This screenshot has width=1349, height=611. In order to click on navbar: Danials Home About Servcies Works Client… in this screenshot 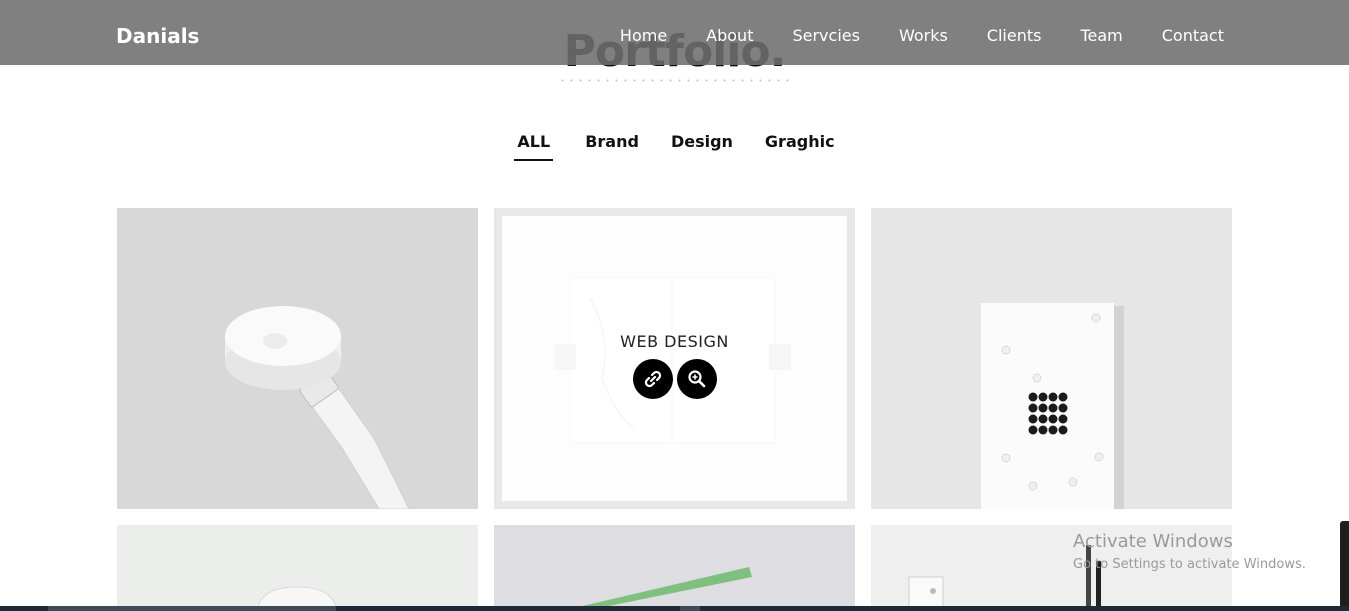, I will do `click(674, 32)`.